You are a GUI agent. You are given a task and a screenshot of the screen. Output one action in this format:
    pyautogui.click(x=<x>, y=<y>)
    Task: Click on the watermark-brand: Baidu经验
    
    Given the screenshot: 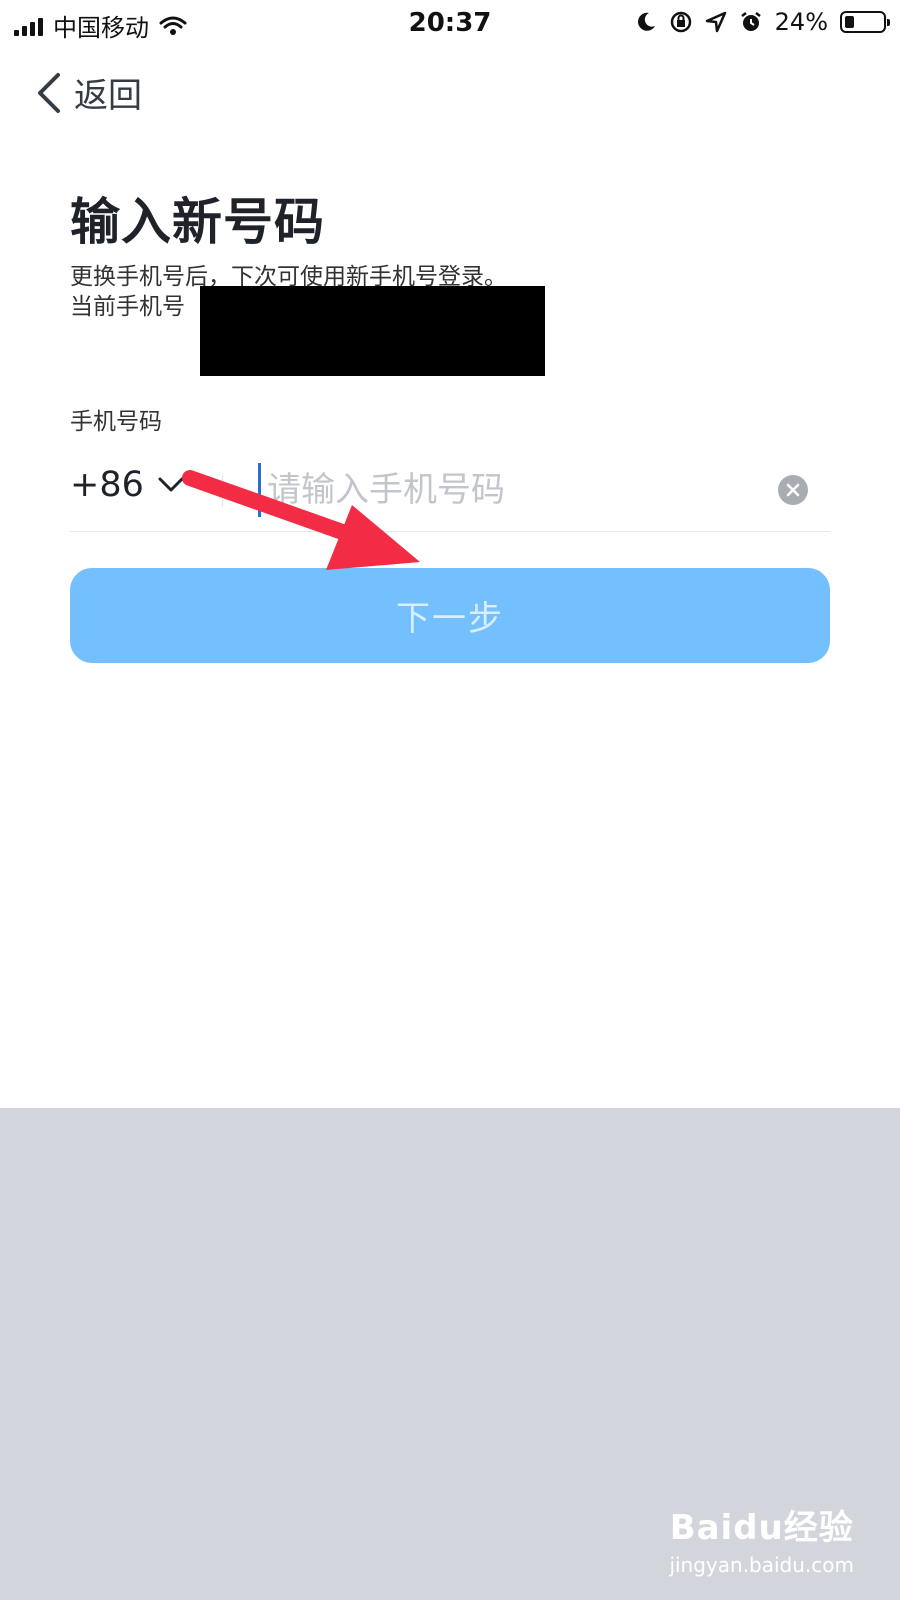 What is the action you would take?
    pyautogui.click(x=761, y=1528)
    